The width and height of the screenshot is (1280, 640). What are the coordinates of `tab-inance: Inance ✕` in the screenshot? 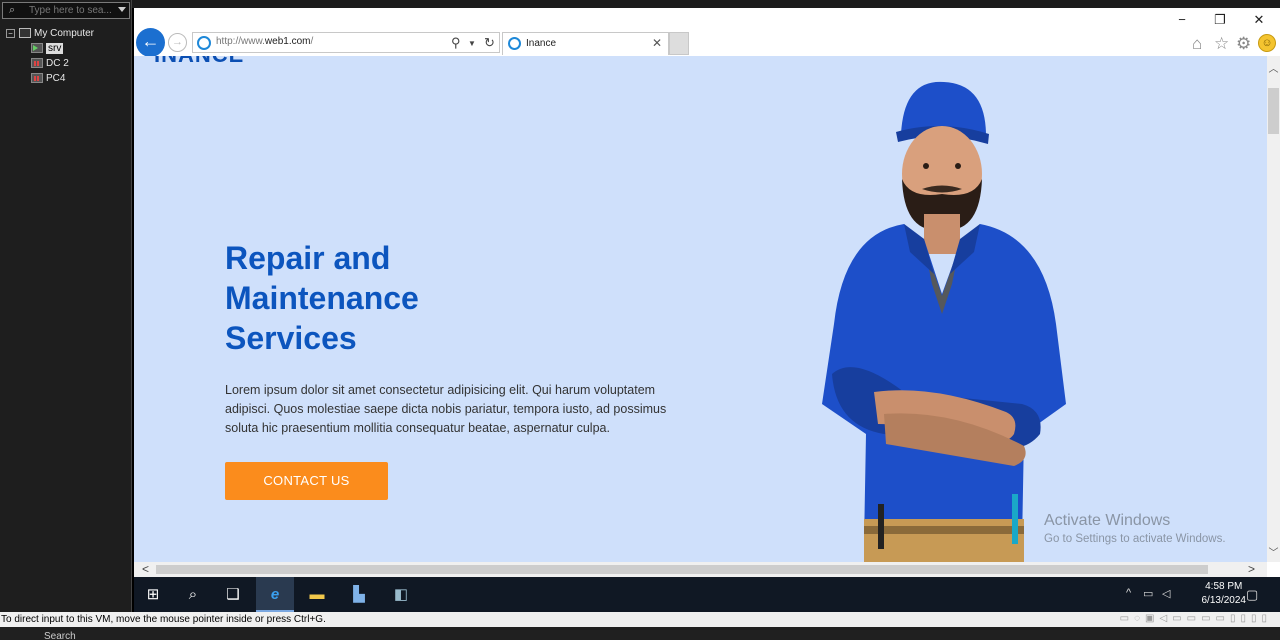 It's located at (585, 43).